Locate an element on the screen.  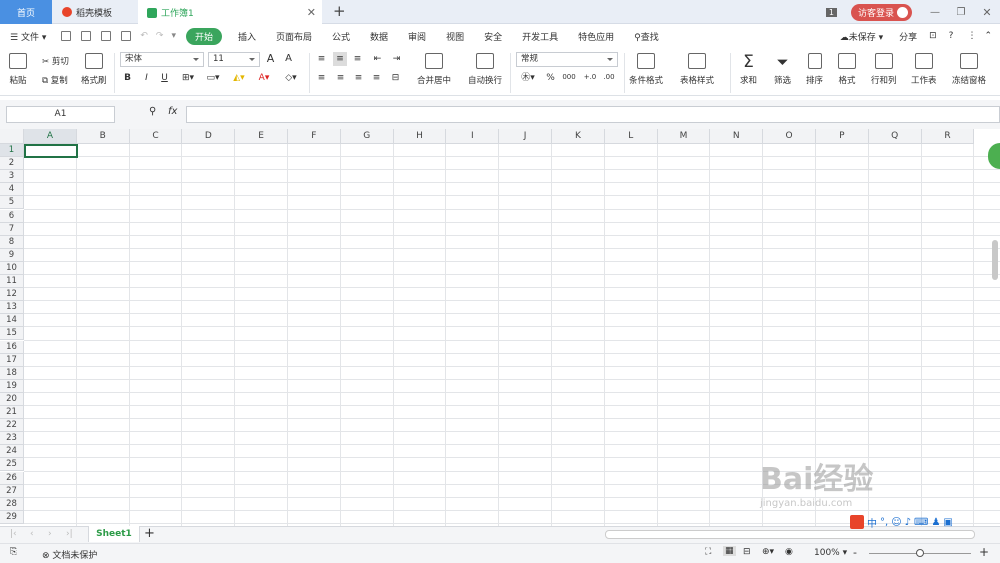
menu-tab-special: 特色应用 is located at coordinates (596, 36).